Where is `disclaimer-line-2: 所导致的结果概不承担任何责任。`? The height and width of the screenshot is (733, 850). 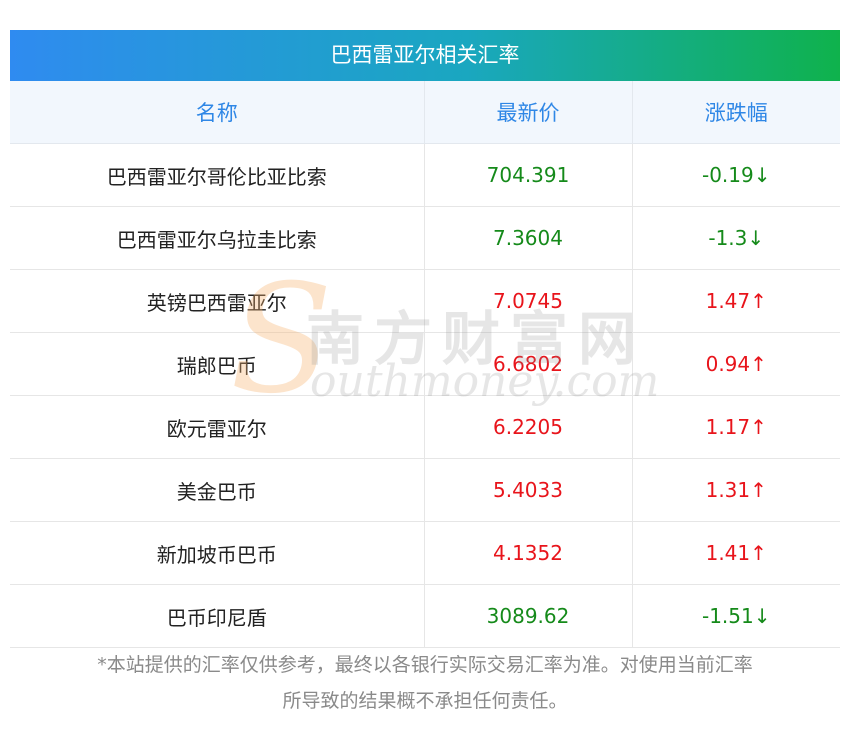 disclaimer-line-2: 所导致的结果概不承担任何责任。 is located at coordinates (425, 701).